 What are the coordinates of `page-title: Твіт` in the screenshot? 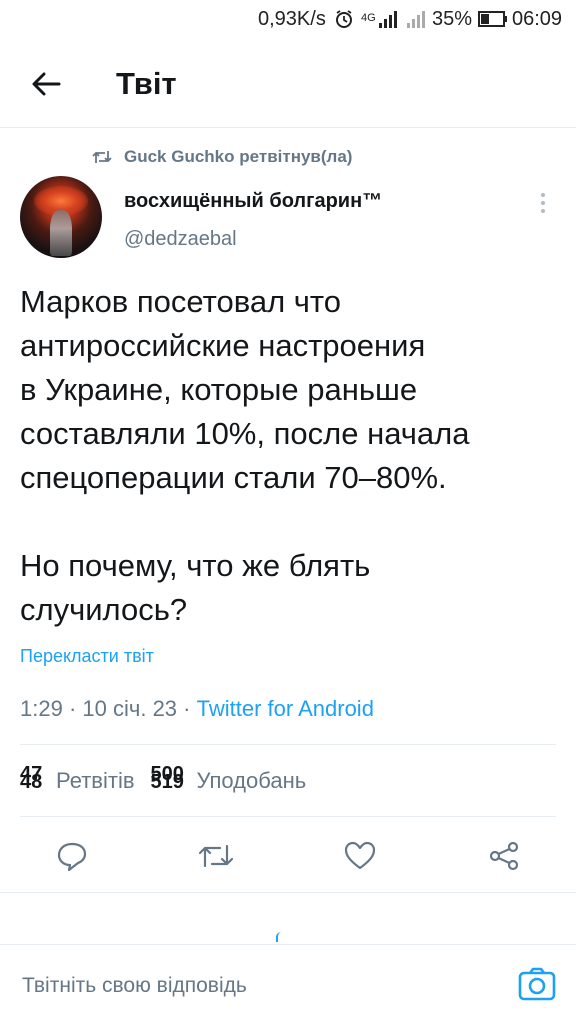 It's located at (146, 83).